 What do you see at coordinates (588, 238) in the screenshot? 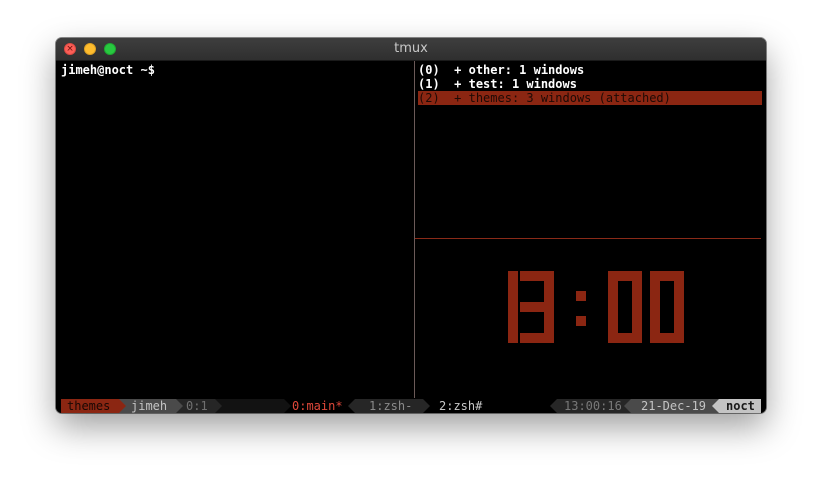
I see `horizontal-pane-divider` at bounding box center [588, 238].